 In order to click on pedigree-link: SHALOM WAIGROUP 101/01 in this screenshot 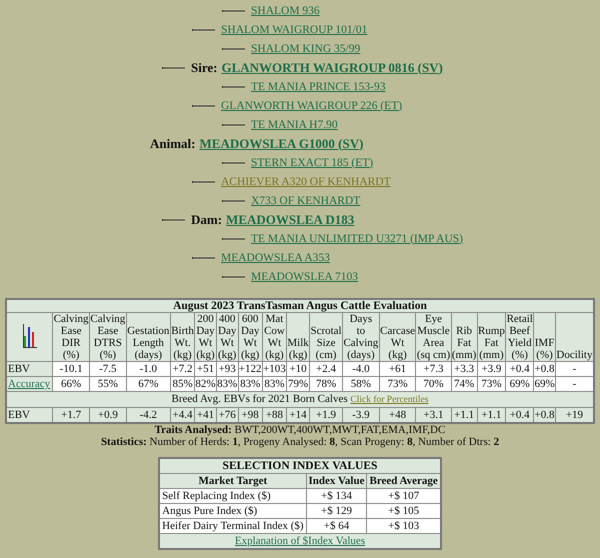, I will do `click(294, 30)`.